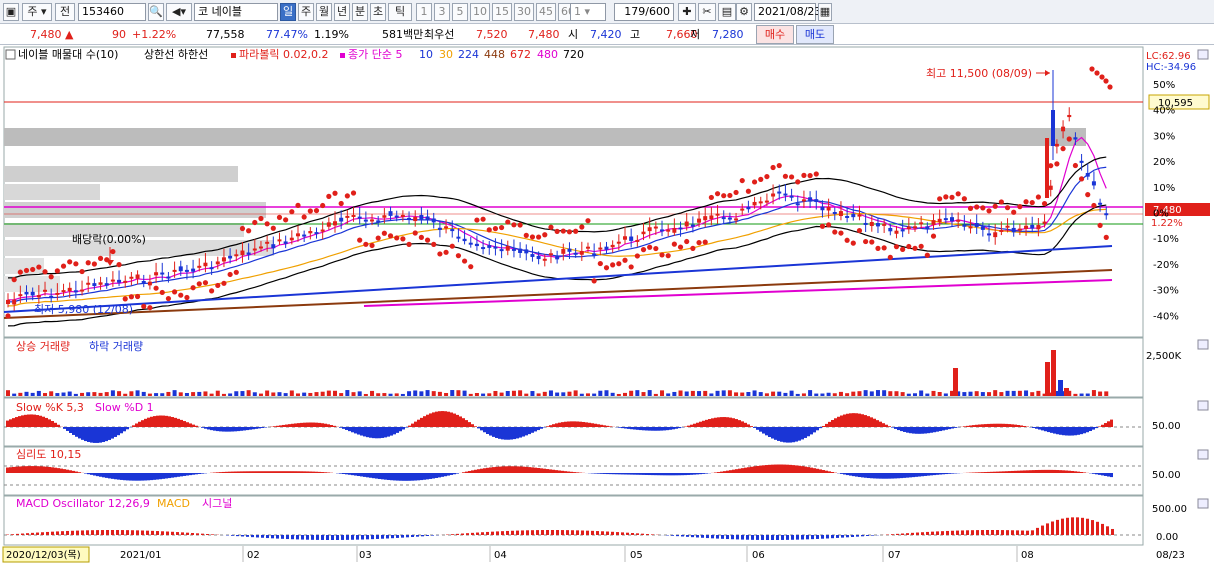 The image size is (1214, 569). What do you see at coordinates (707, 12) in the screenshot?
I see `tool-icon: ✂` at bounding box center [707, 12].